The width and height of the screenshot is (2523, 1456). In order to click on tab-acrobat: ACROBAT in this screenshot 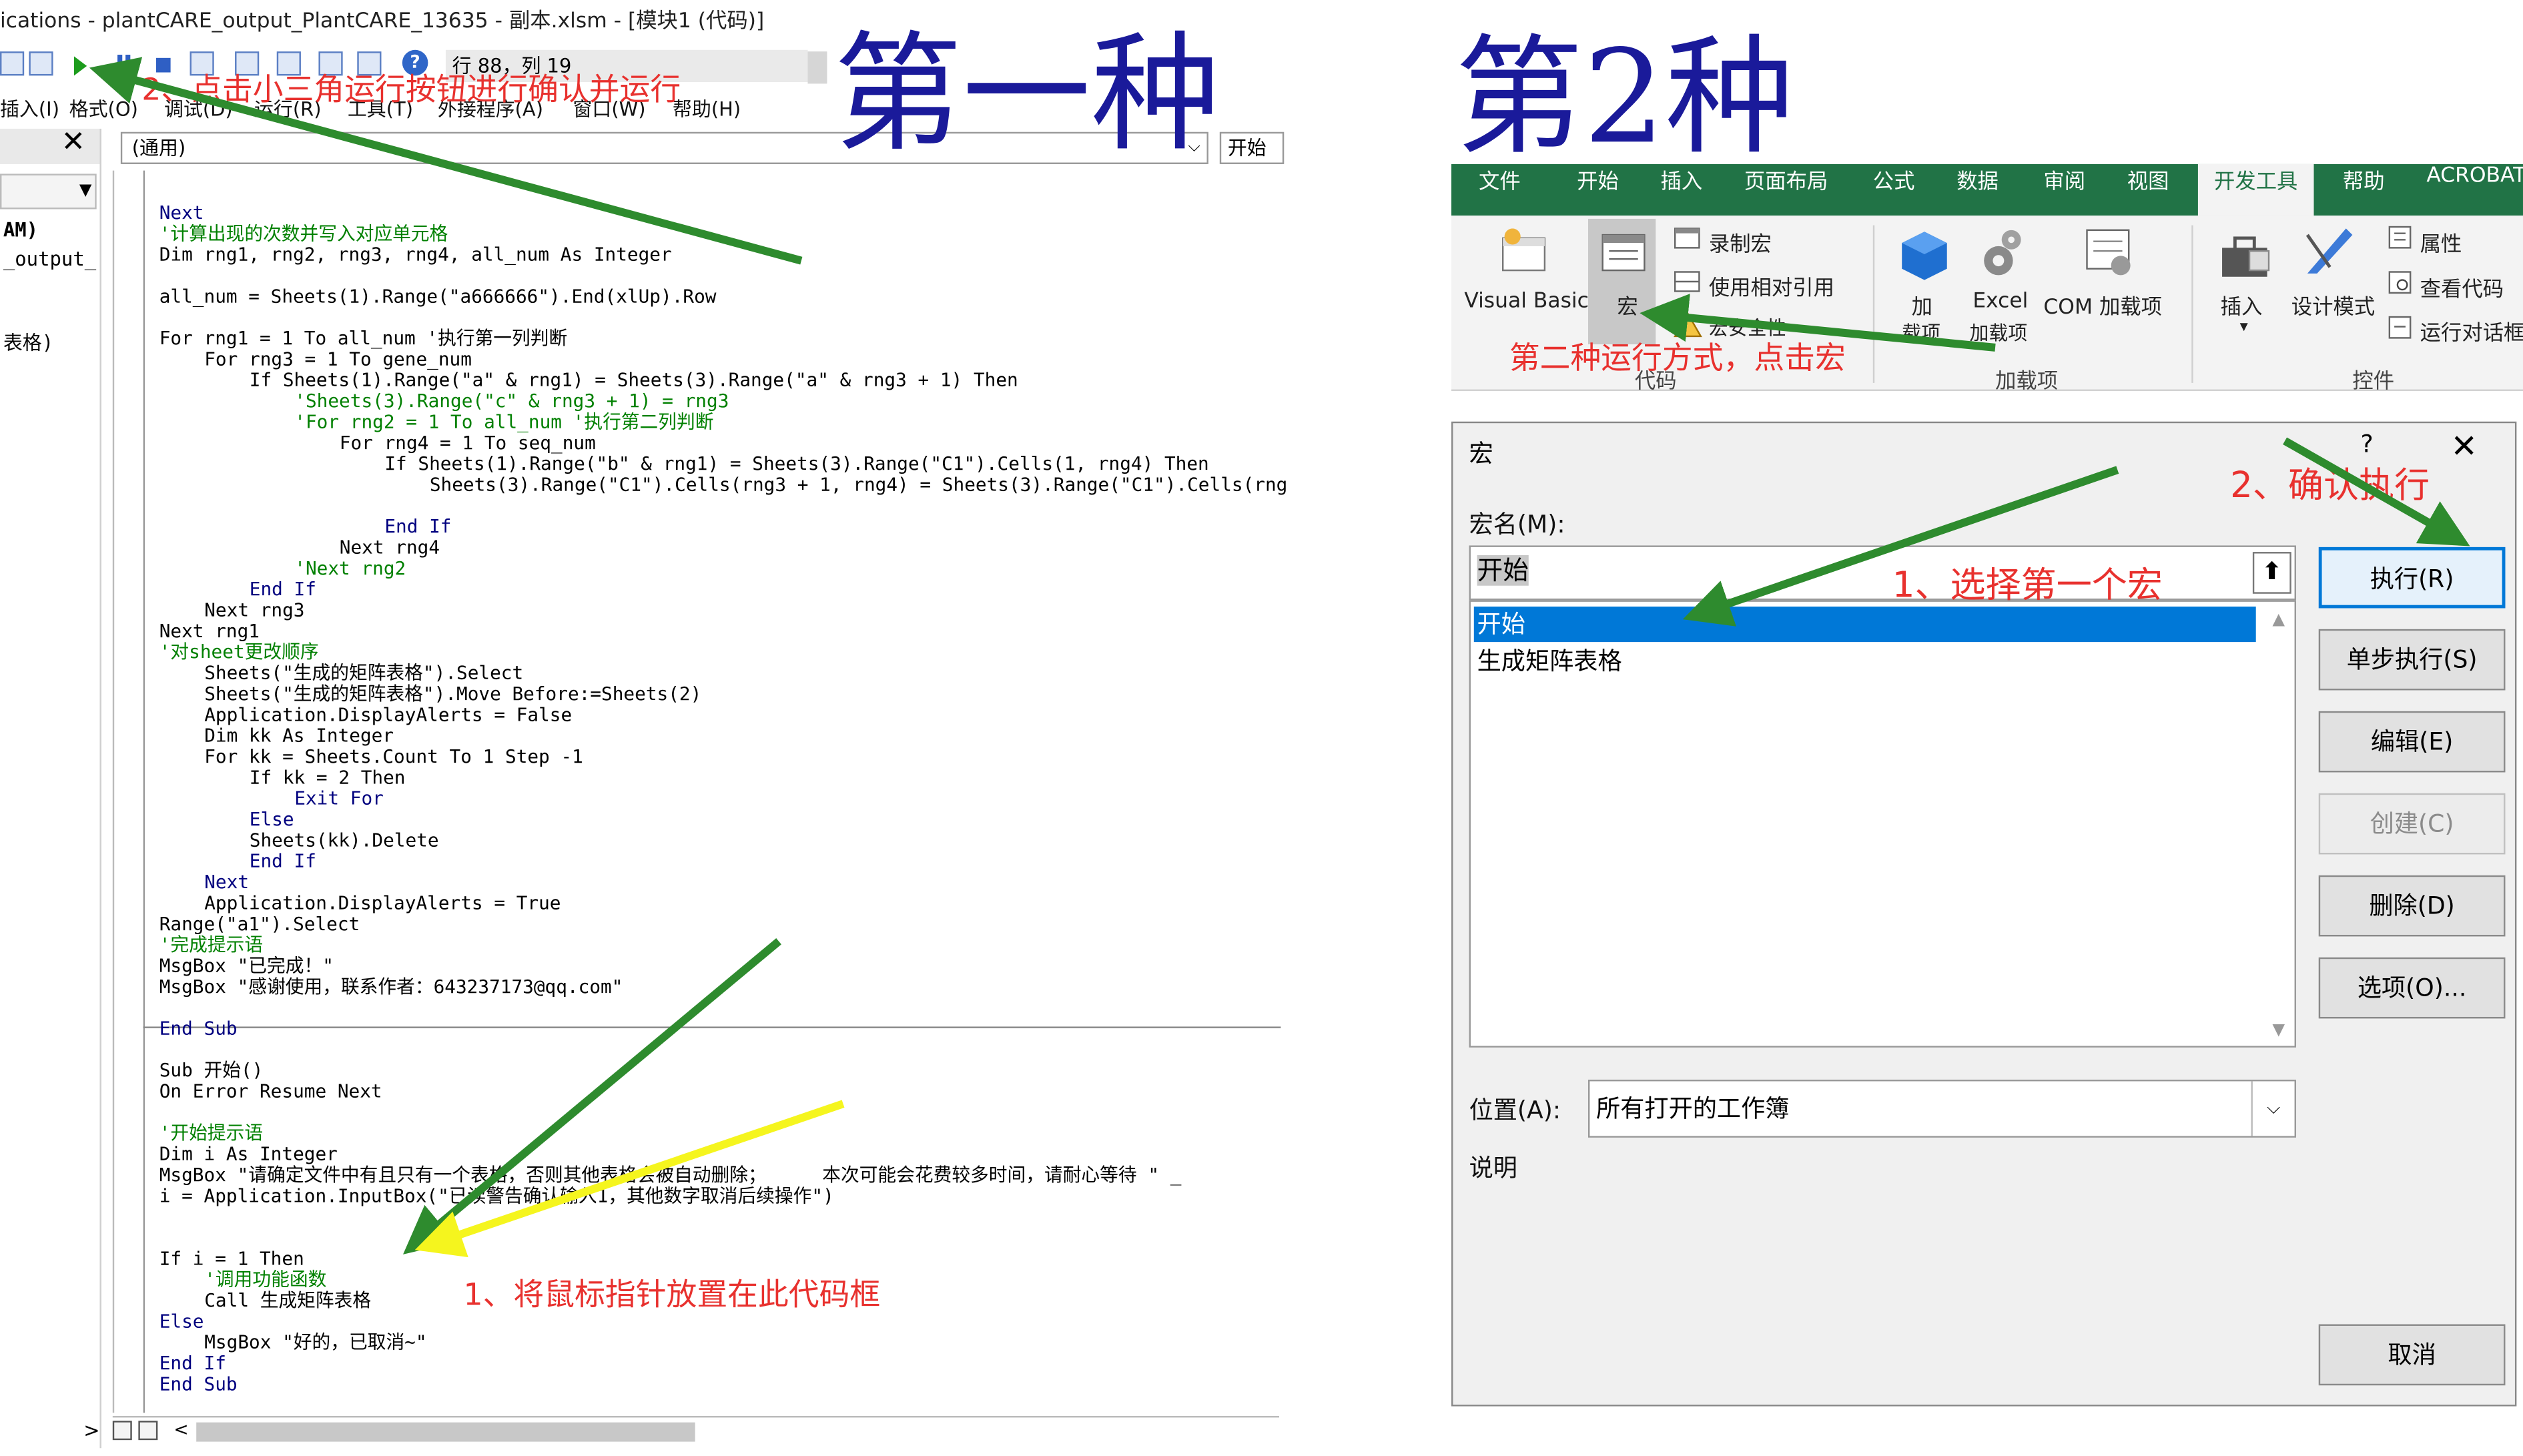, I will do `click(2475, 190)`.